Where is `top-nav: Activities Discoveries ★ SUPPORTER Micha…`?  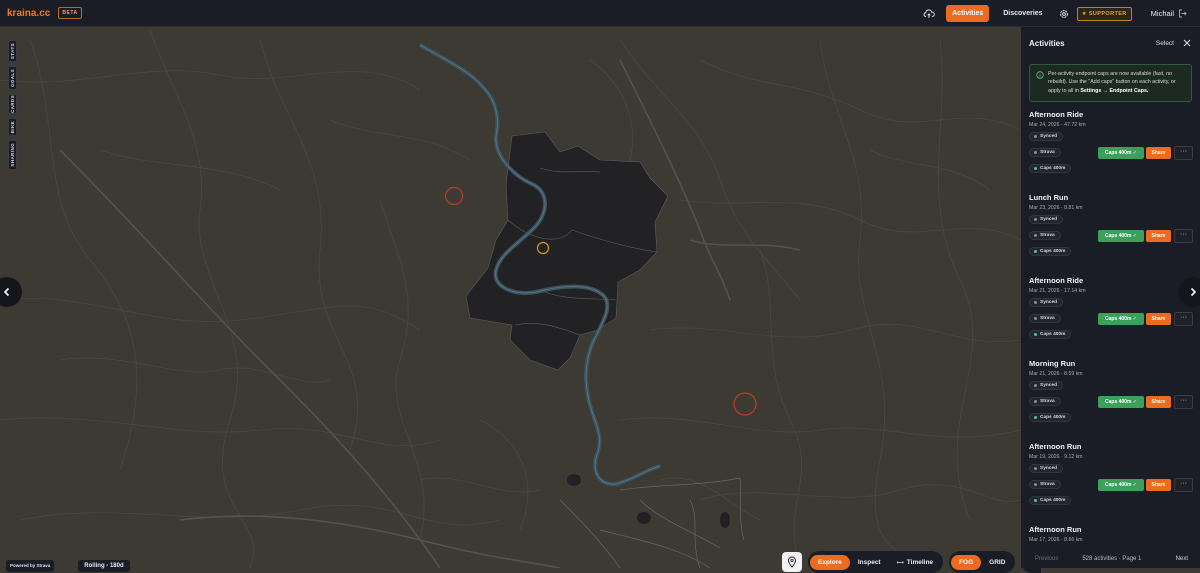 top-nav: Activities Discoveries ★ SUPPORTER Micha… is located at coordinates (1061, 13).